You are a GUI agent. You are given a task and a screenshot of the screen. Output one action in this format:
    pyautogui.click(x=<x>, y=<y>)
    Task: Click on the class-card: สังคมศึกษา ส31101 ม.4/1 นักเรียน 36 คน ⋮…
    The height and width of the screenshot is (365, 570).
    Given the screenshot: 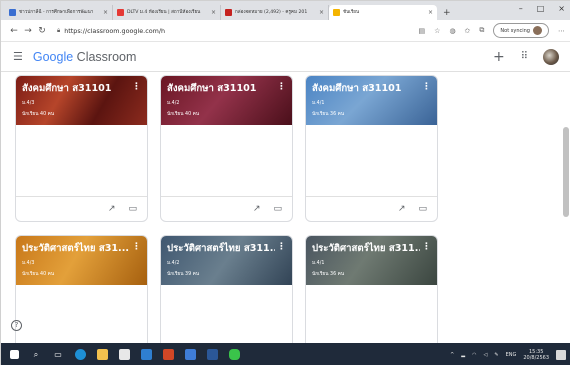 What is the action you would take?
    pyautogui.click(x=371, y=148)
    